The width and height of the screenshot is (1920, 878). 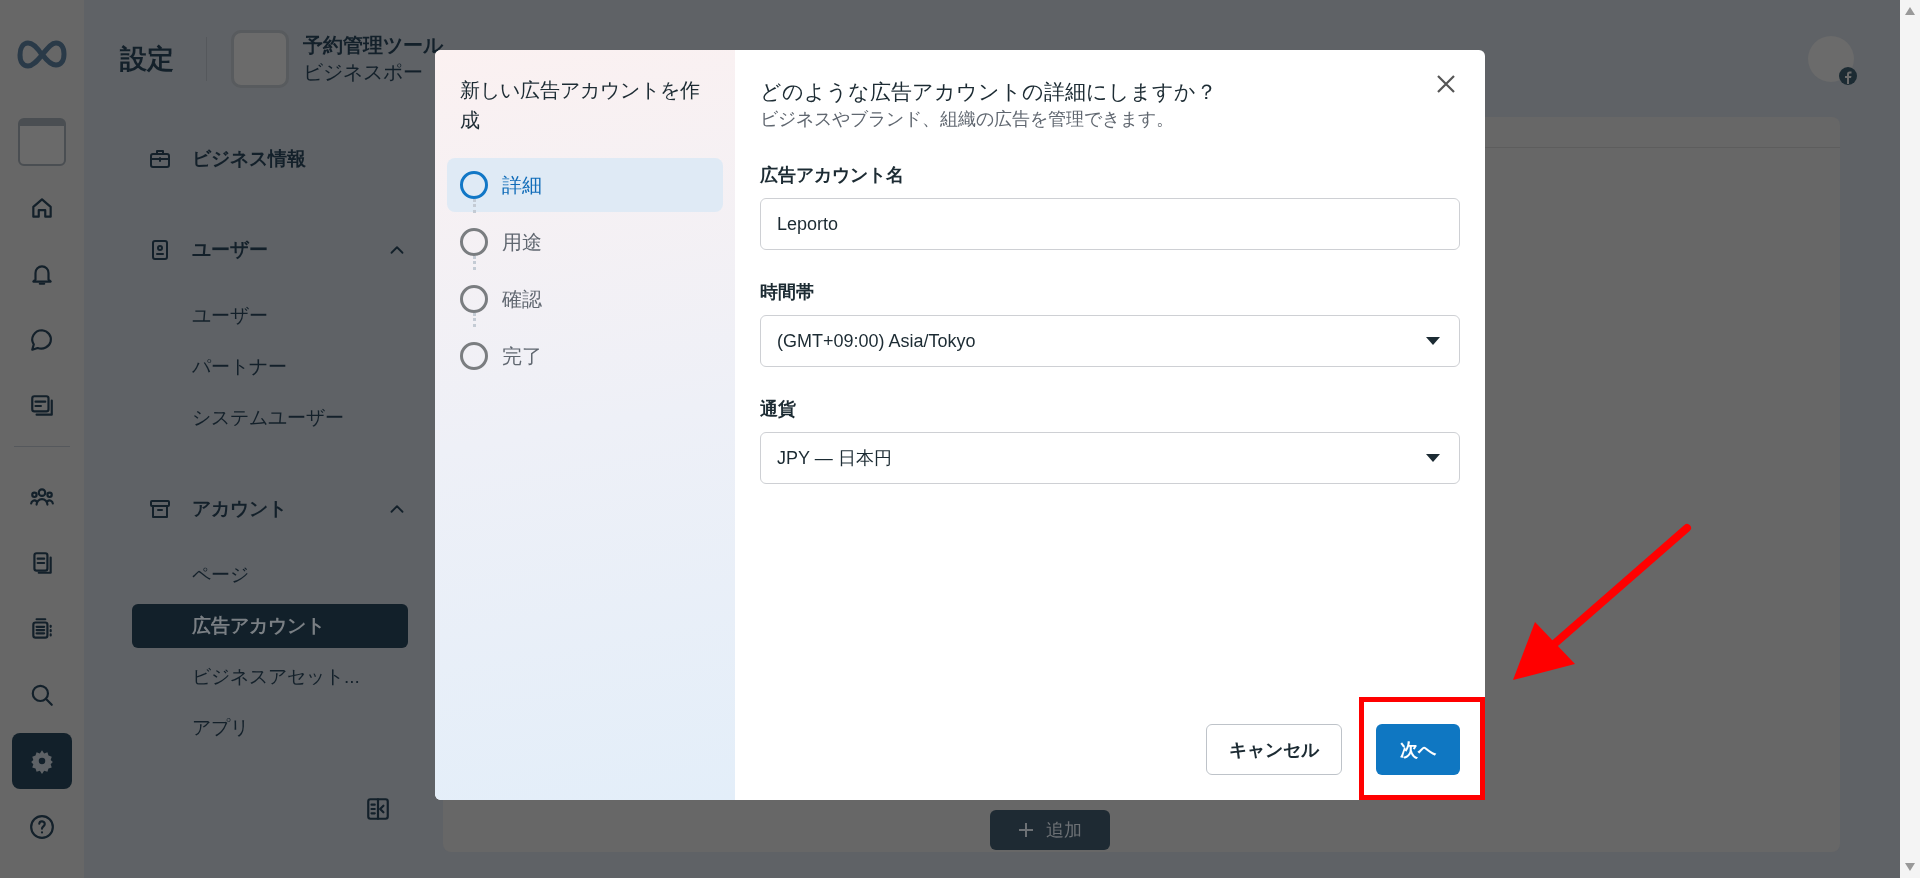 I want to click on section-label: アカウント, so click(x=279, y=508).